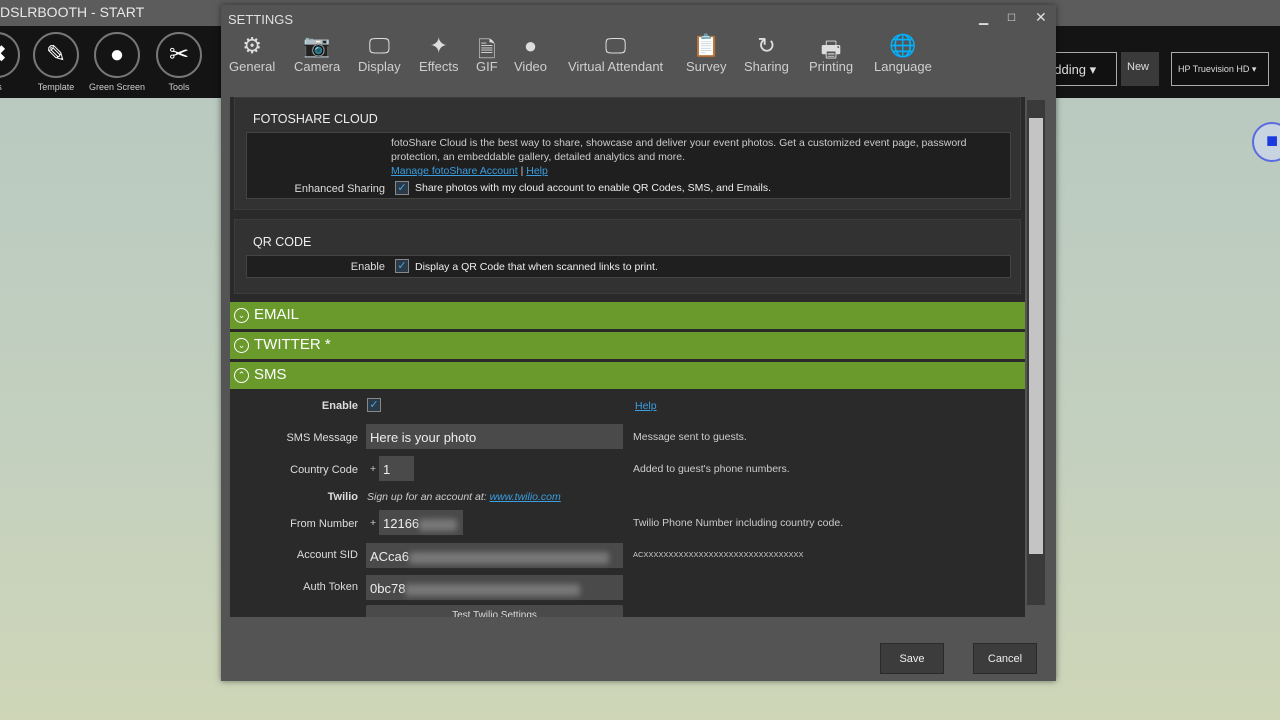 The height and width of the screenshot is (720, 1280). What do you see at coordinates (179, 55) in the screenshot?
I see `tools-icon: ✂` at bounding box center [179, 55].